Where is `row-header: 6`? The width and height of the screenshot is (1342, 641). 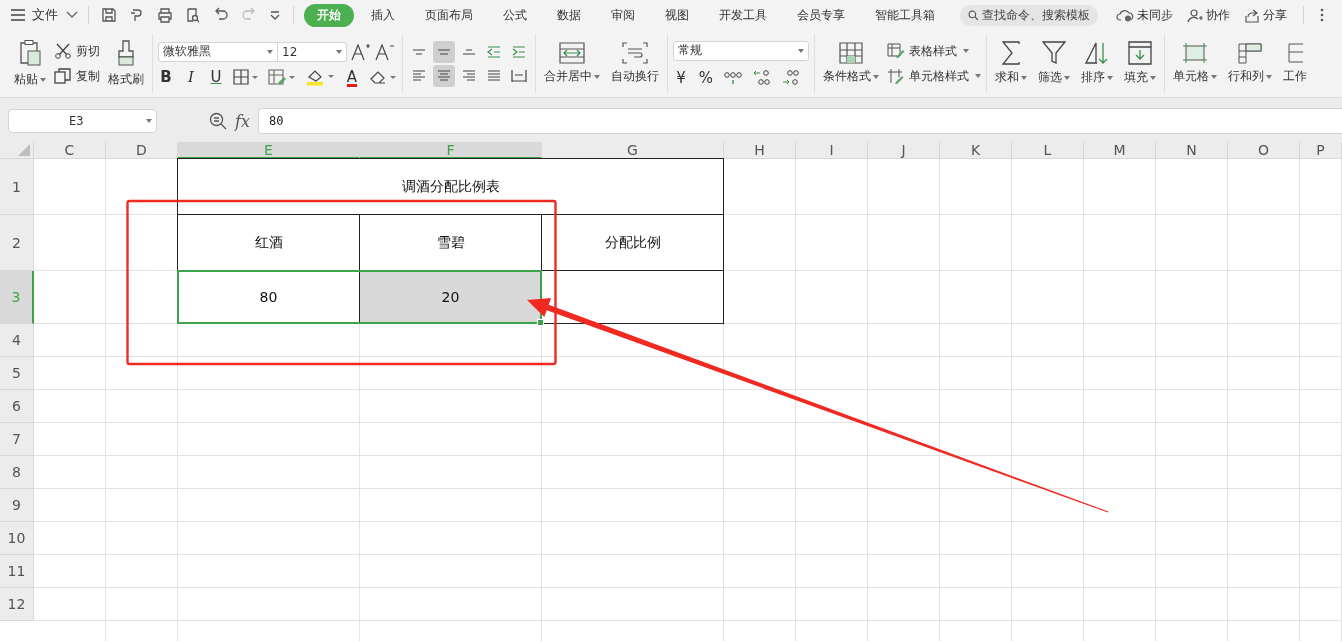
row-header: 6 is located at coordinates (17, 406).